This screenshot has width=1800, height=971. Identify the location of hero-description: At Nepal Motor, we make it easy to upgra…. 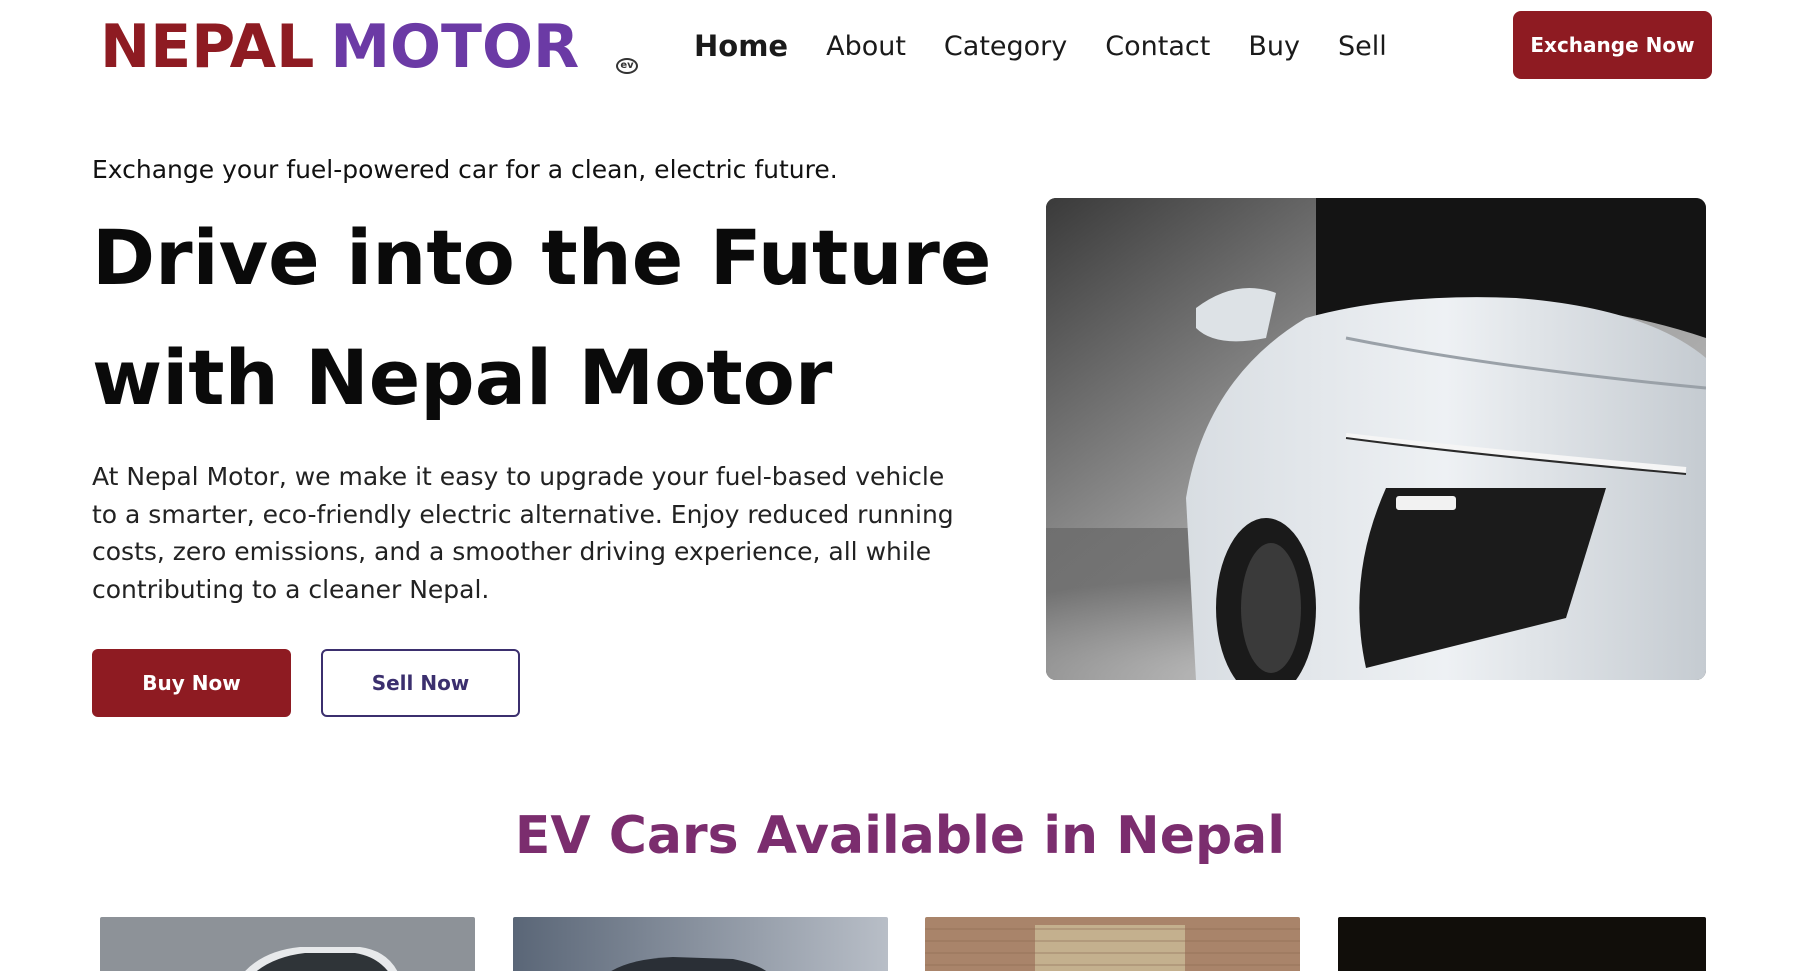
(523, 533).